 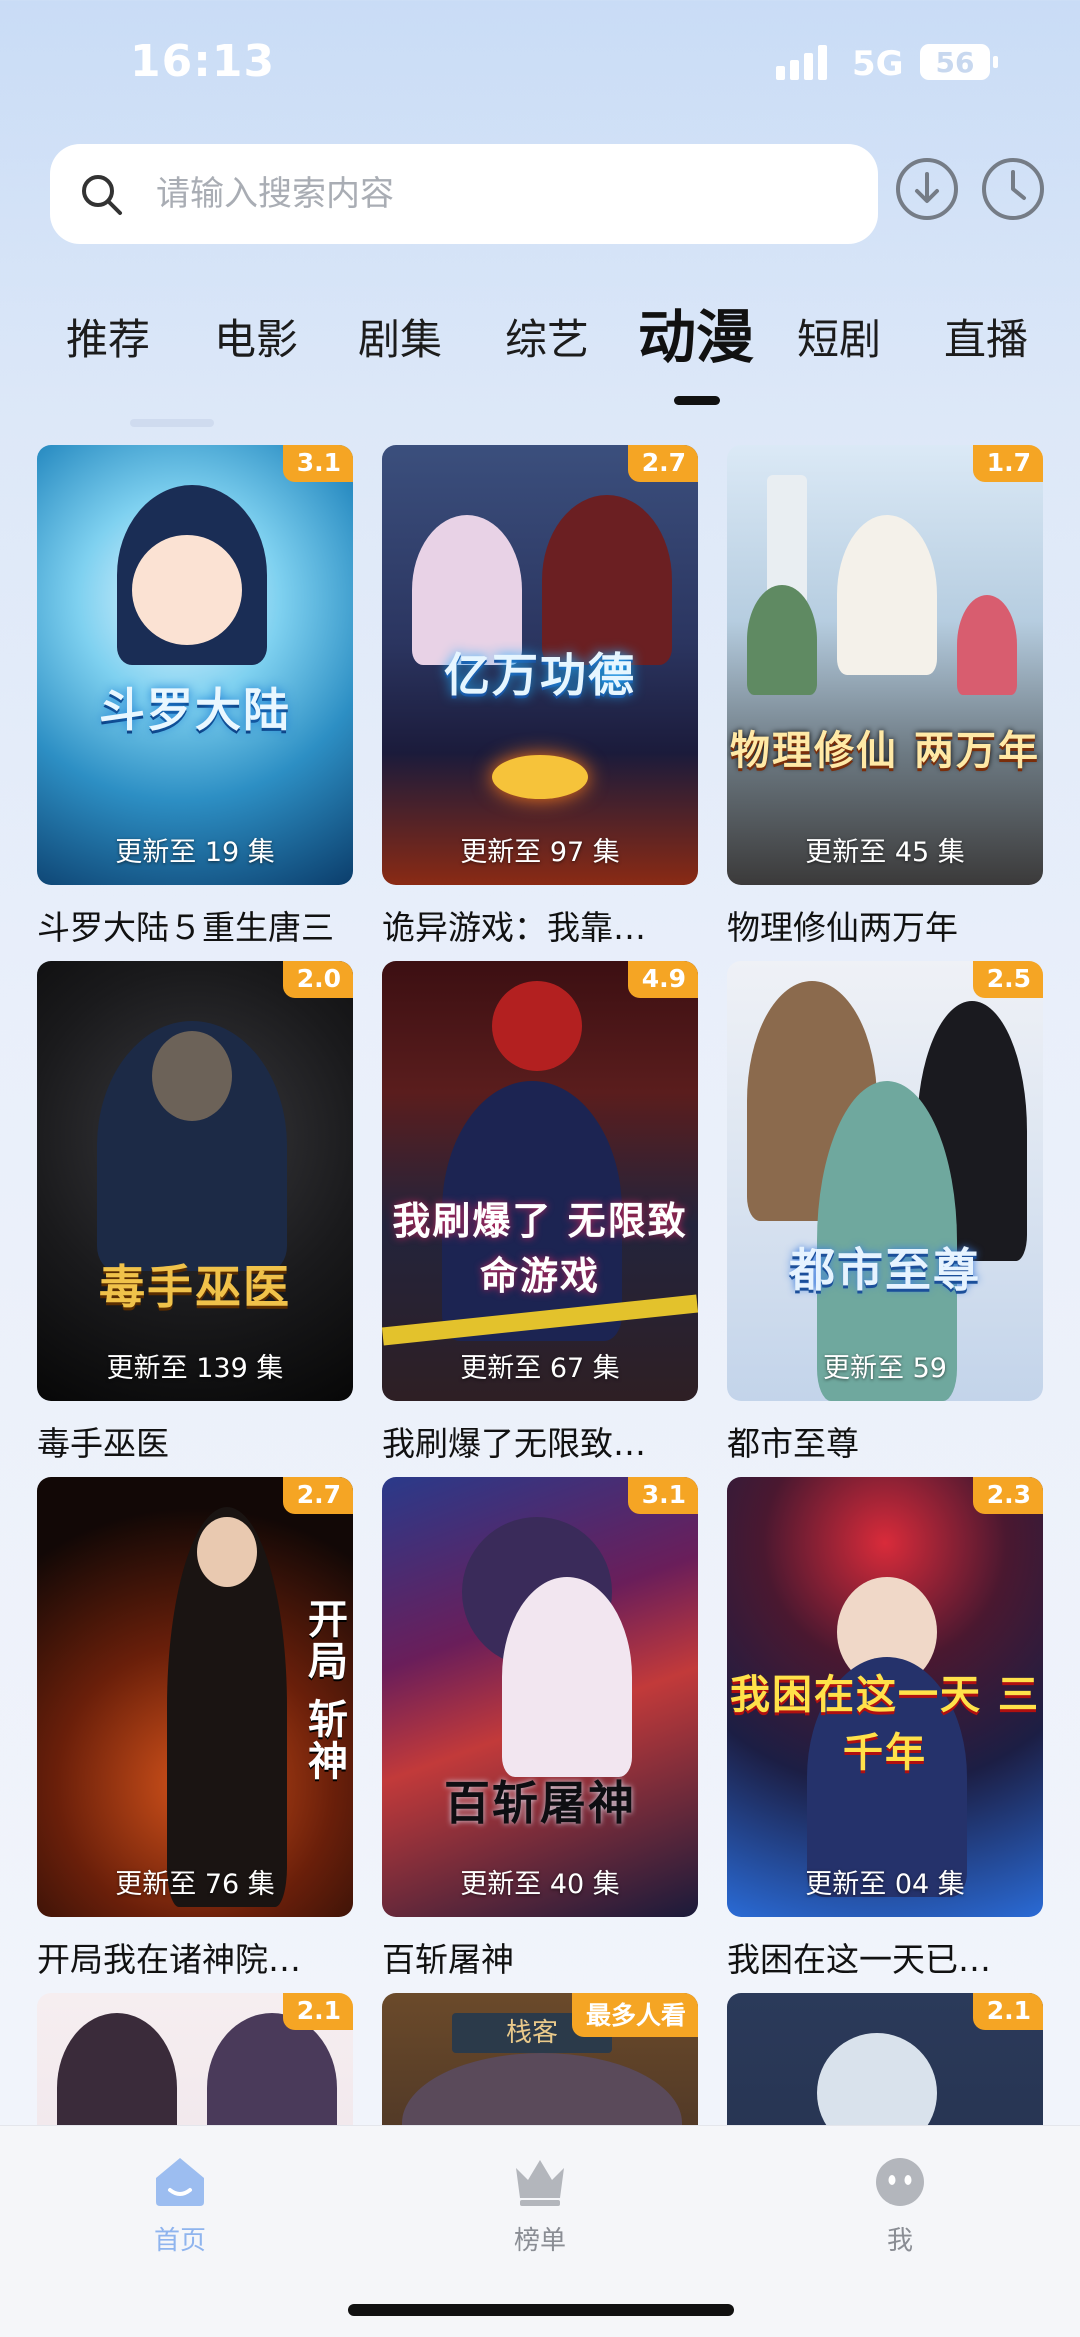 I want to click on rating-badge: 最多人看, so click(x=634, y=2015).